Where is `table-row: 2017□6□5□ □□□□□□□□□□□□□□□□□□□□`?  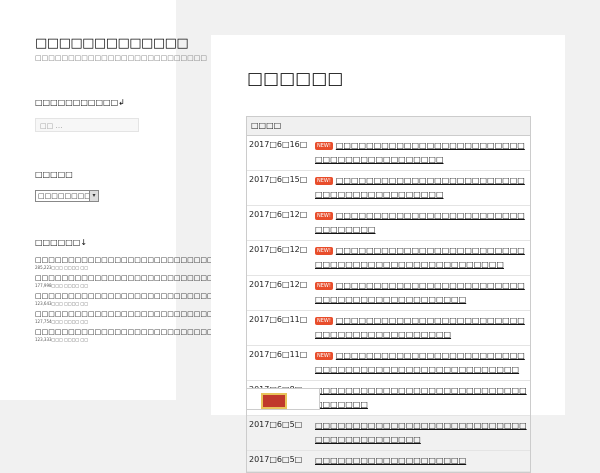
table-row: 2017□6□5□ □□□□□□□□□□□□□□□□□□□□ is located at coordinates (388, 461).